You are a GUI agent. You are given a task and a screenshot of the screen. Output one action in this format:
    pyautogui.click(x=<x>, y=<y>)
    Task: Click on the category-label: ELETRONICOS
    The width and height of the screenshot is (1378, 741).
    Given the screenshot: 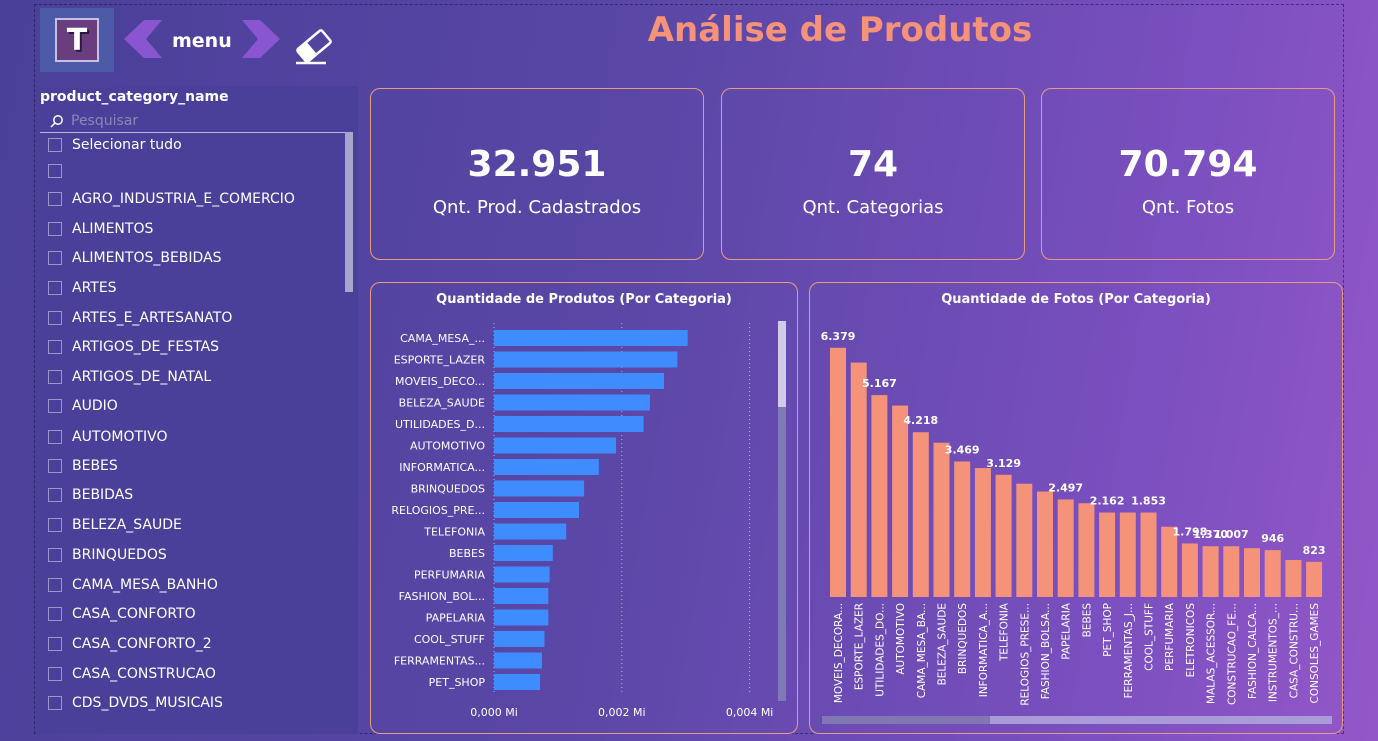 What is the action you would take?
    pyautogui.click(x=1191, y=640)
    